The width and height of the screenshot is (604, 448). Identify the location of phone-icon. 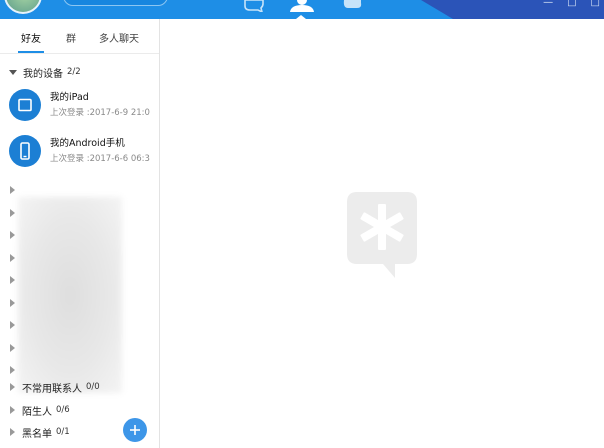
(25, 151).